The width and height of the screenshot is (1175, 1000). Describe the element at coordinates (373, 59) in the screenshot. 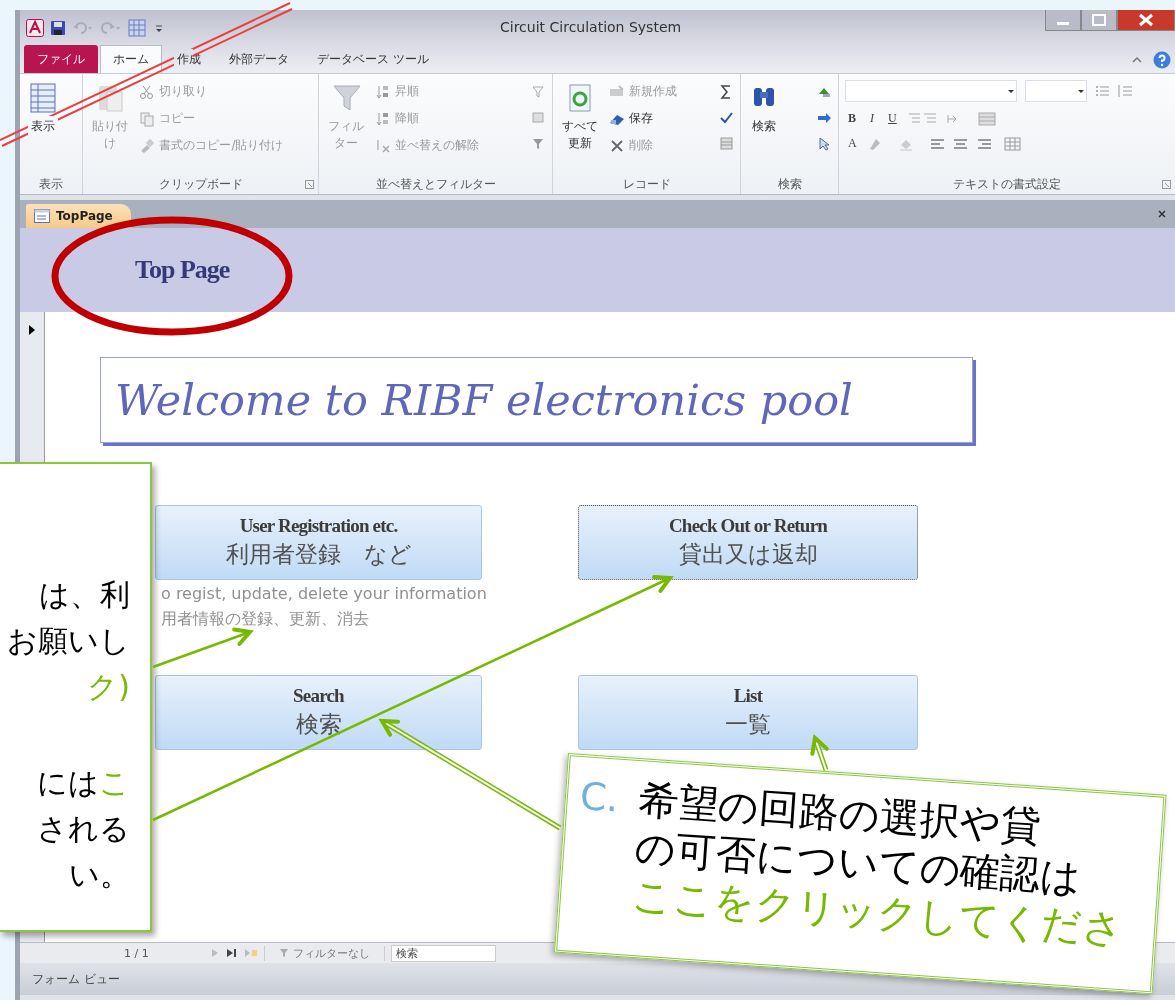

I see `ribbon-tab: データベース ツール` at that location.